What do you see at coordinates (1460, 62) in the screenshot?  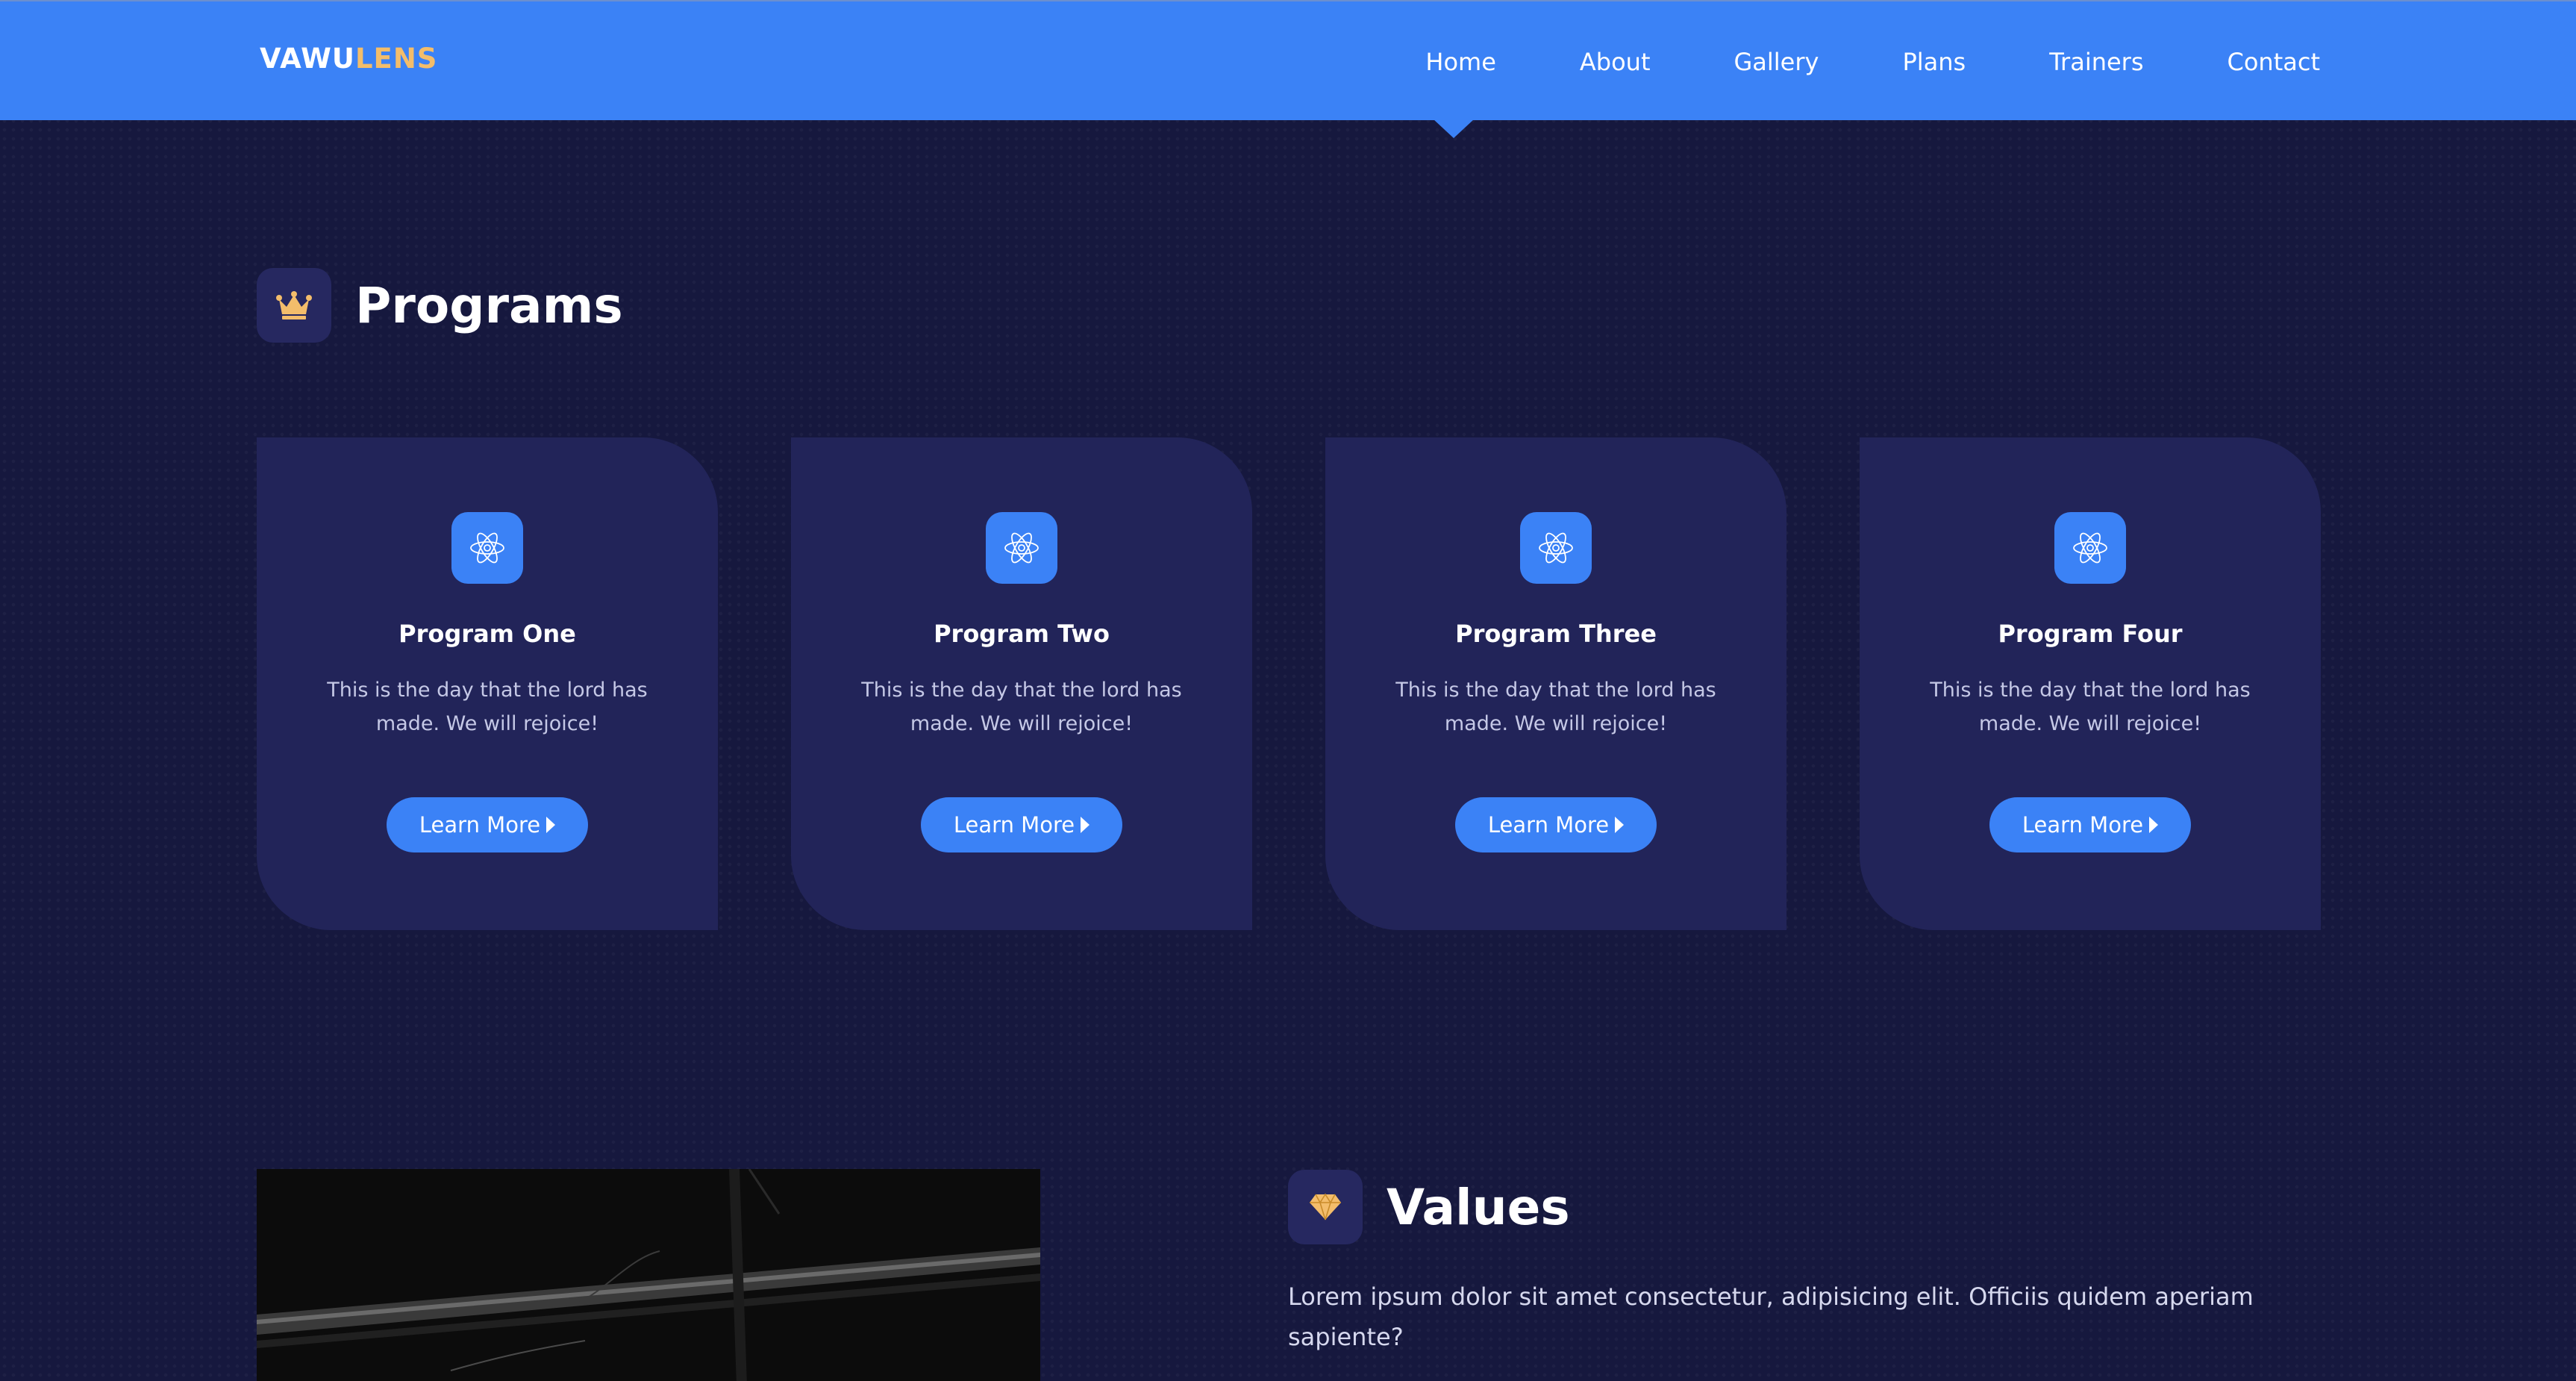 I see `nav-link-home: Home` at bounding box center [1460, 62].